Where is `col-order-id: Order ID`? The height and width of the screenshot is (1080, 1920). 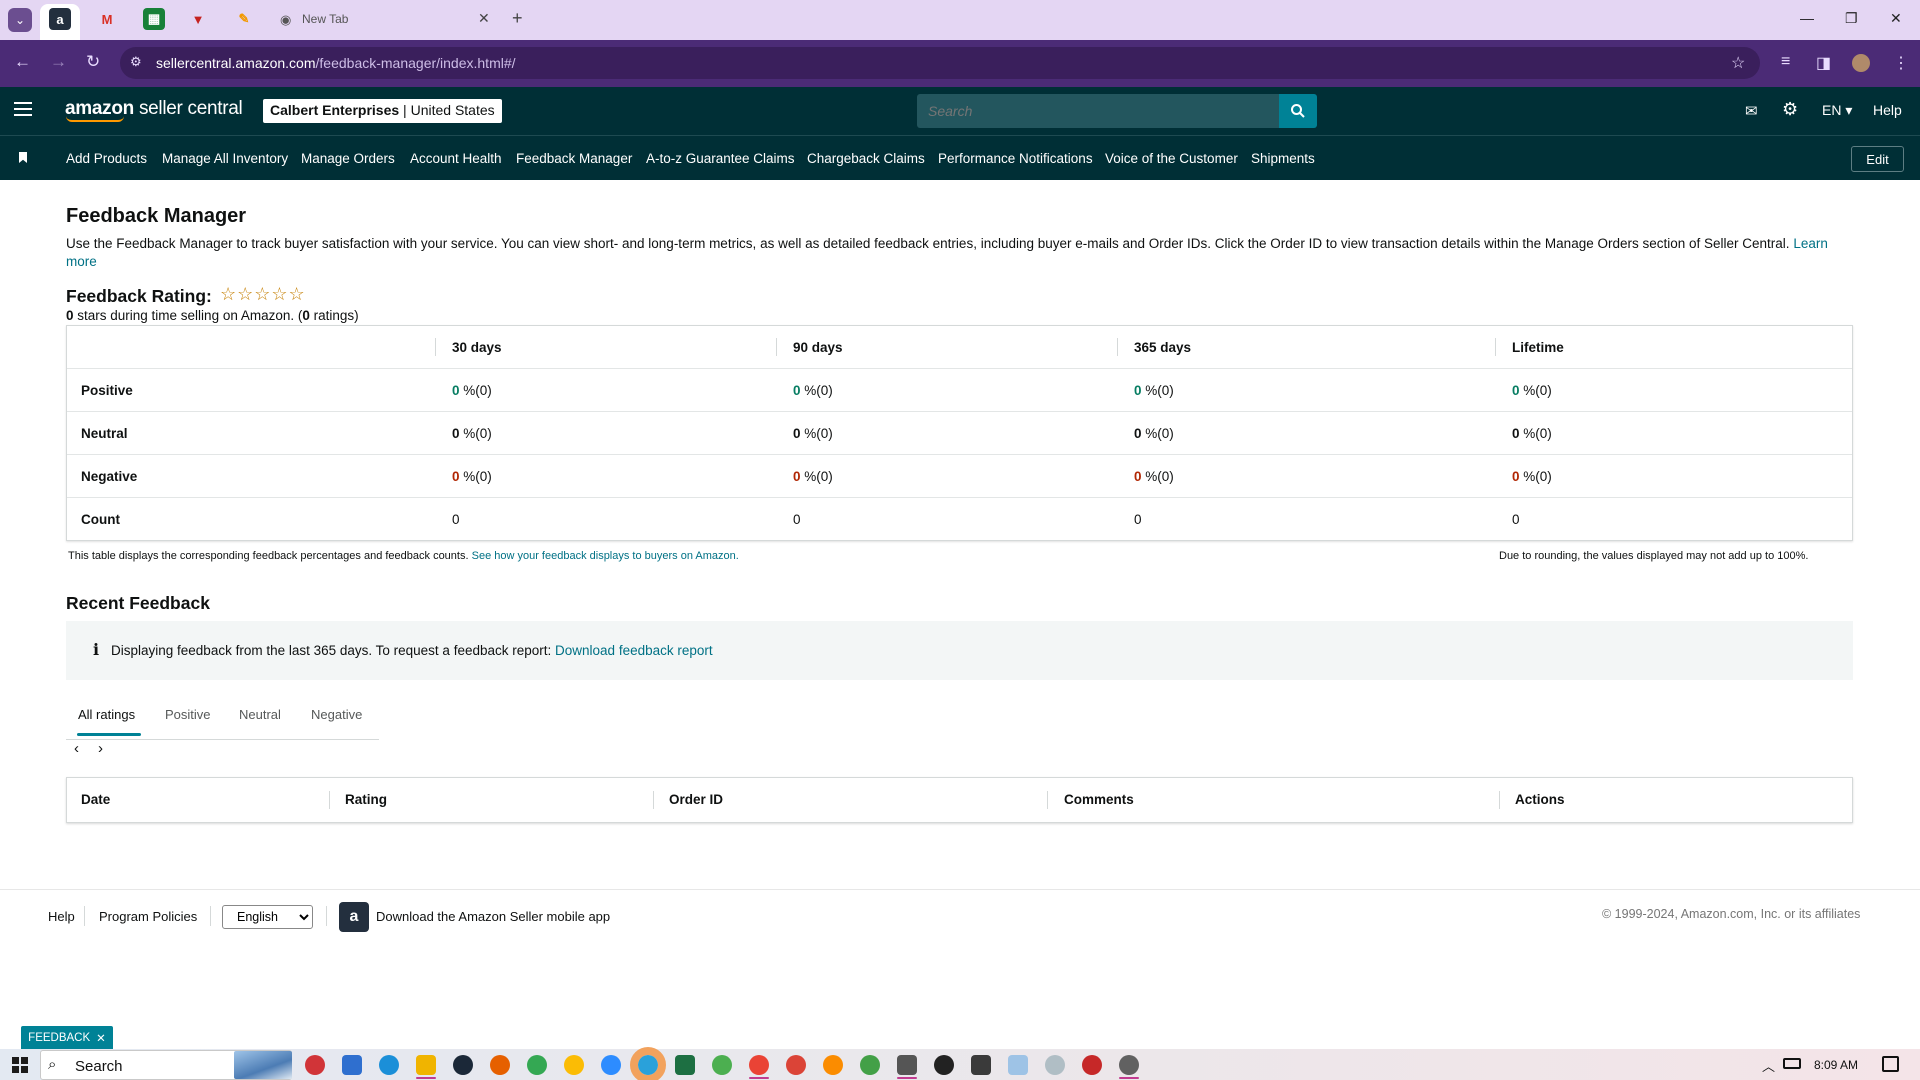 col-order-id: Order ID is located at coordinates (696, 799).